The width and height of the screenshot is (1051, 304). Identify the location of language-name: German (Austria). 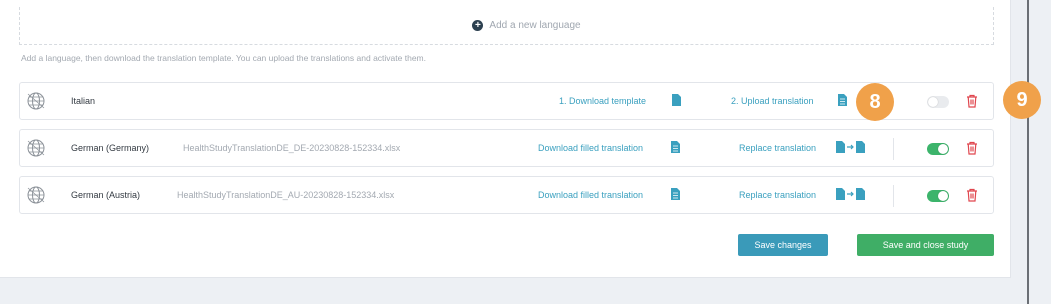
(106, 195).